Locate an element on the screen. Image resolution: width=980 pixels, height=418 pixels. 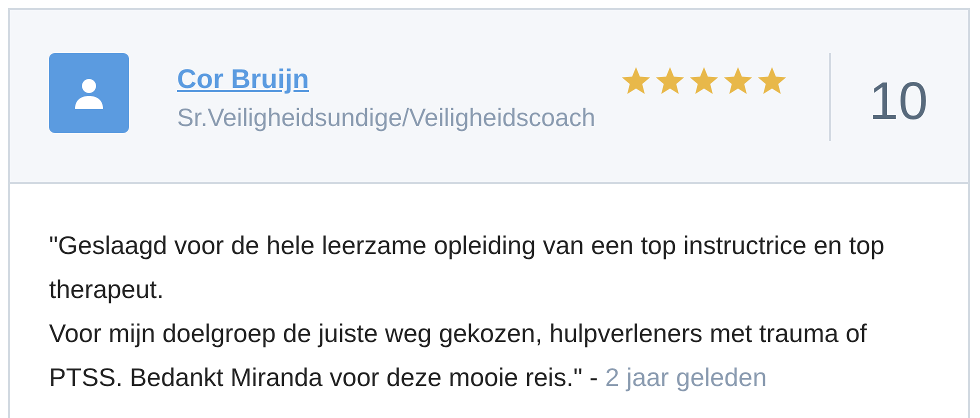
score: 10 is located at coordinates (898, 104).